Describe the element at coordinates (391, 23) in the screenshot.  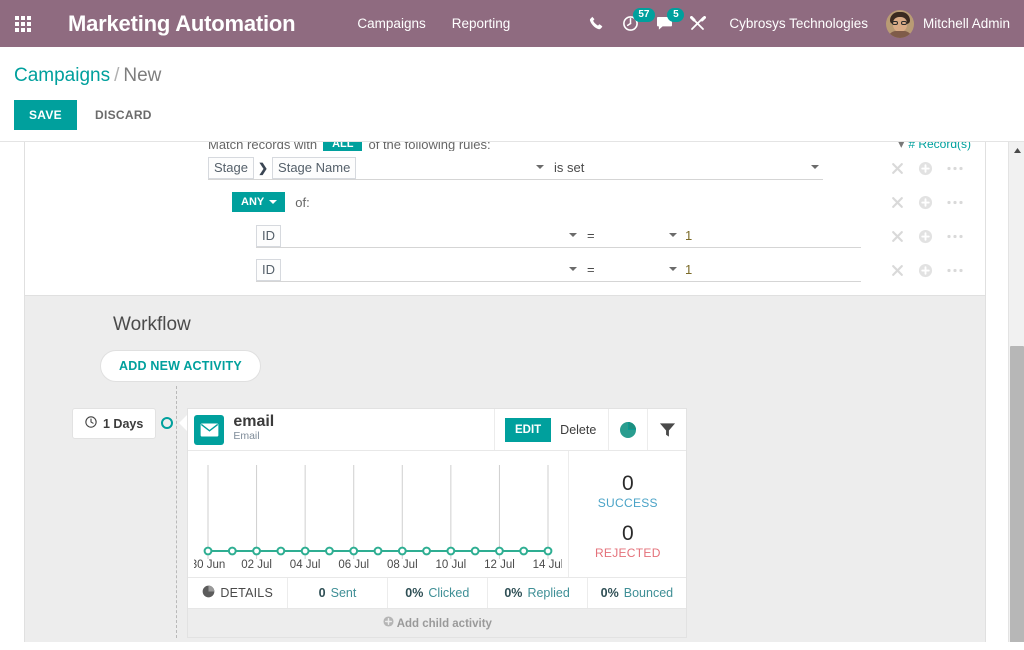
I see `menu-item-campaigns: Campaigns` at that location.